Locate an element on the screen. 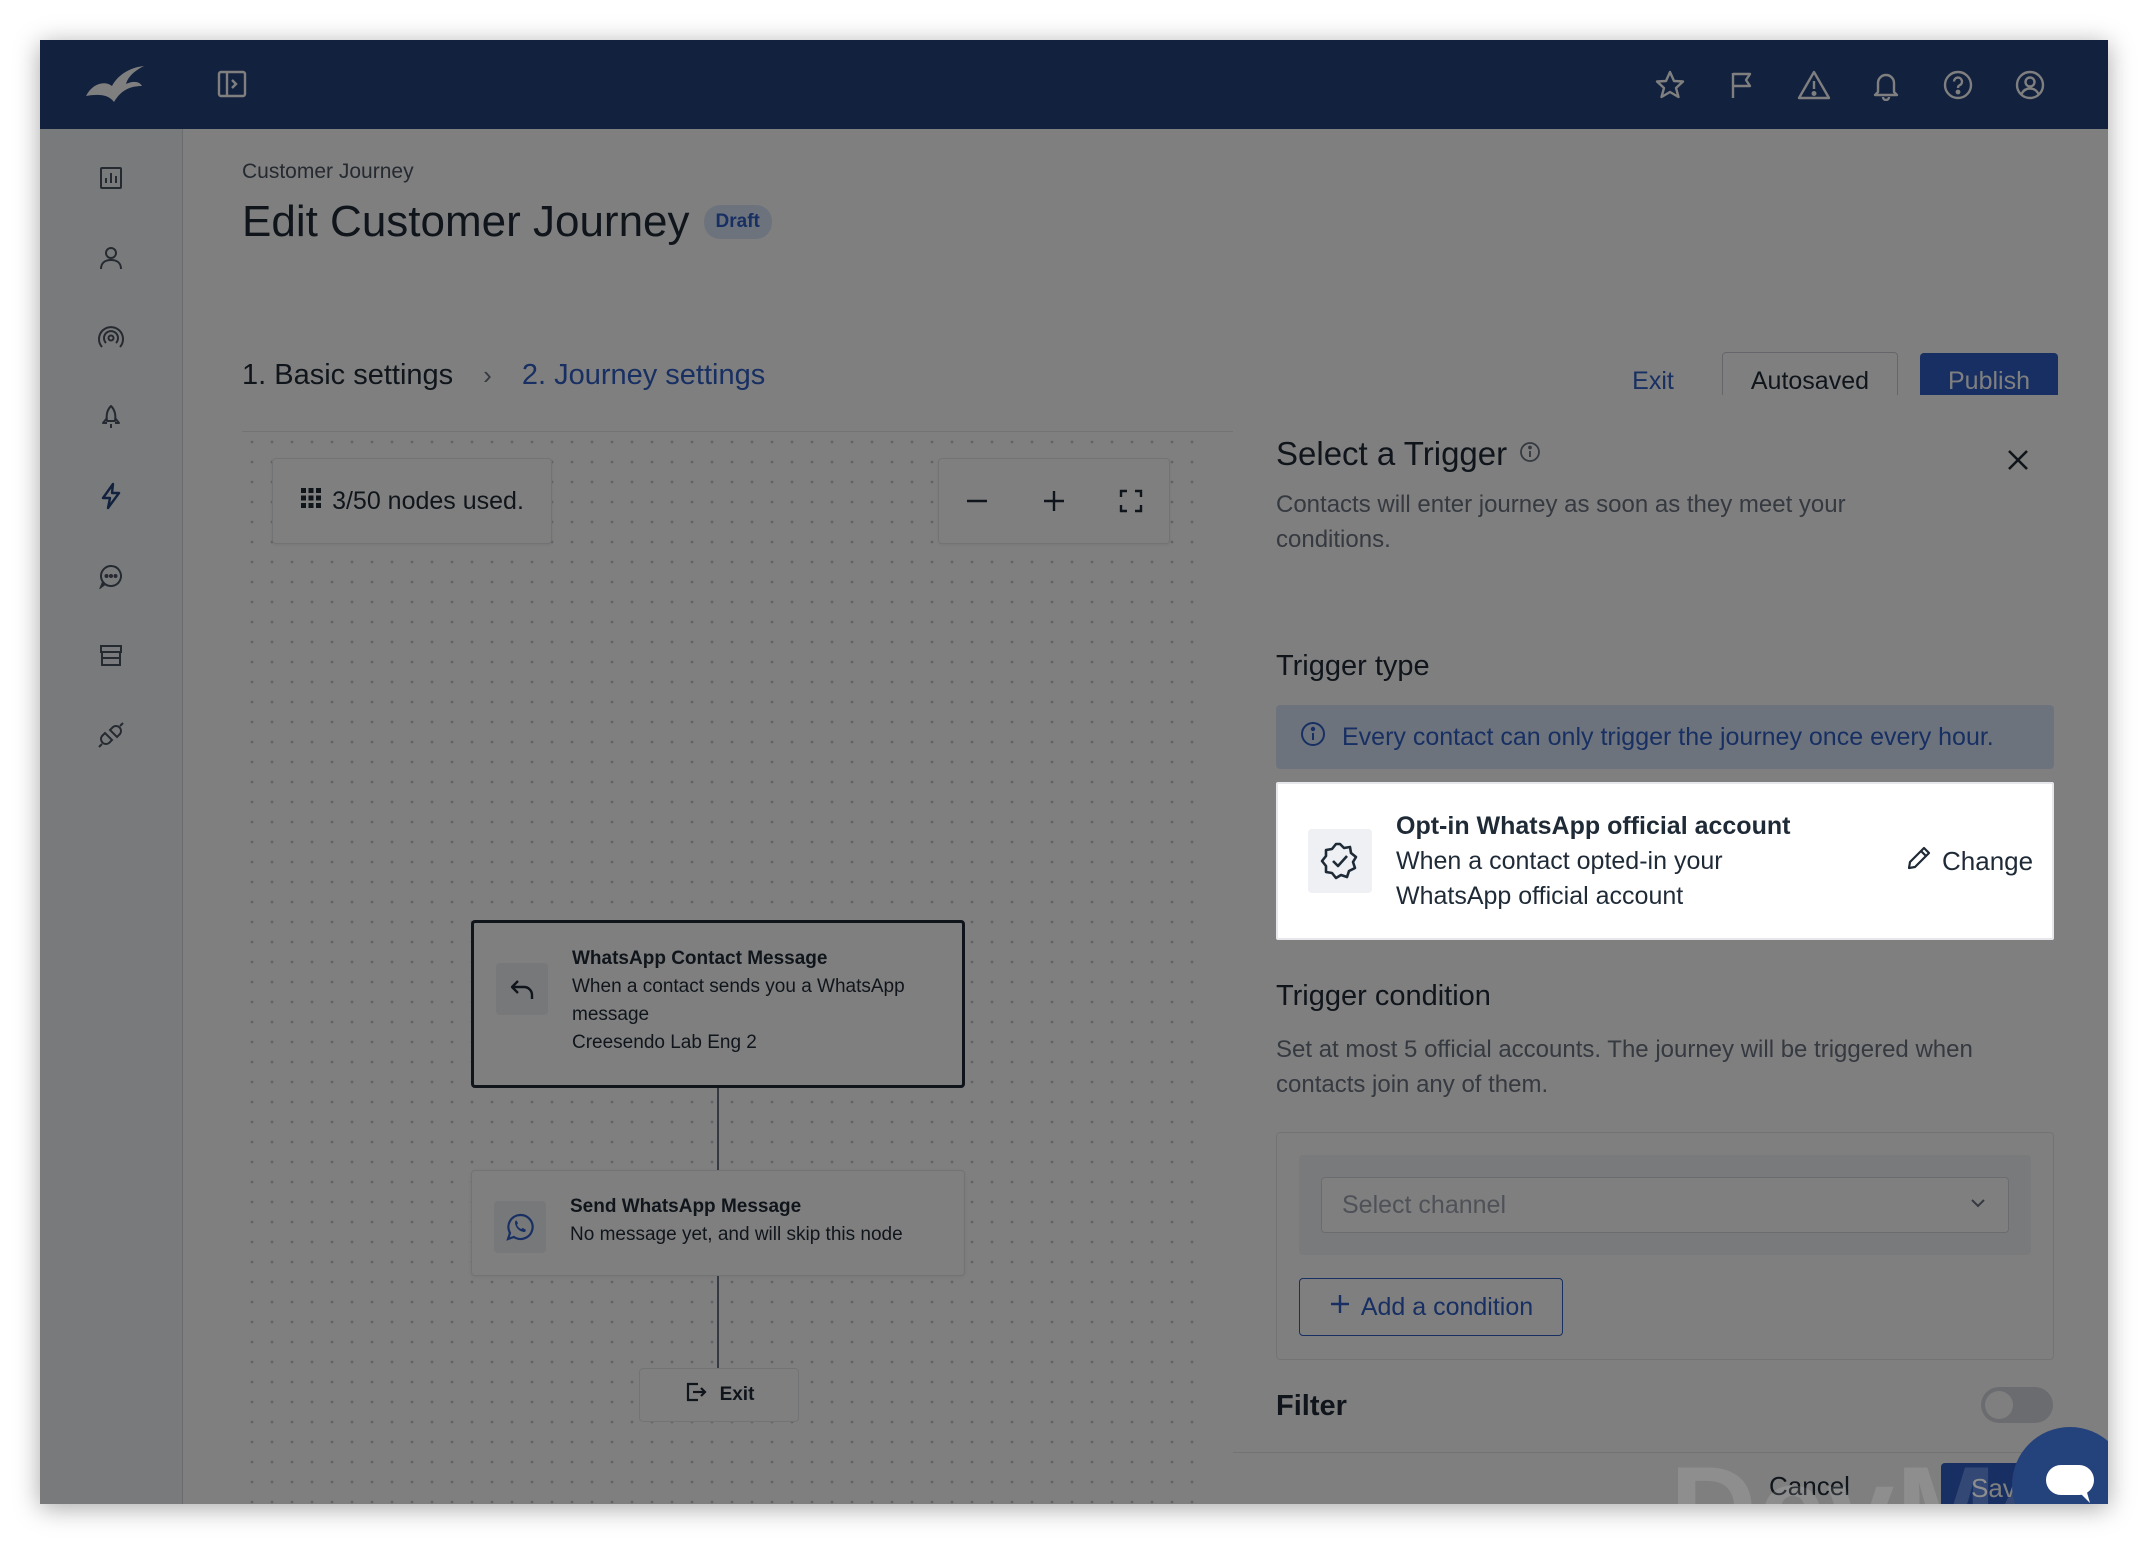 The height and width of the screenshot is (1544, 2148). chat-bubble-icon is located at coordinates (2070, 1479).